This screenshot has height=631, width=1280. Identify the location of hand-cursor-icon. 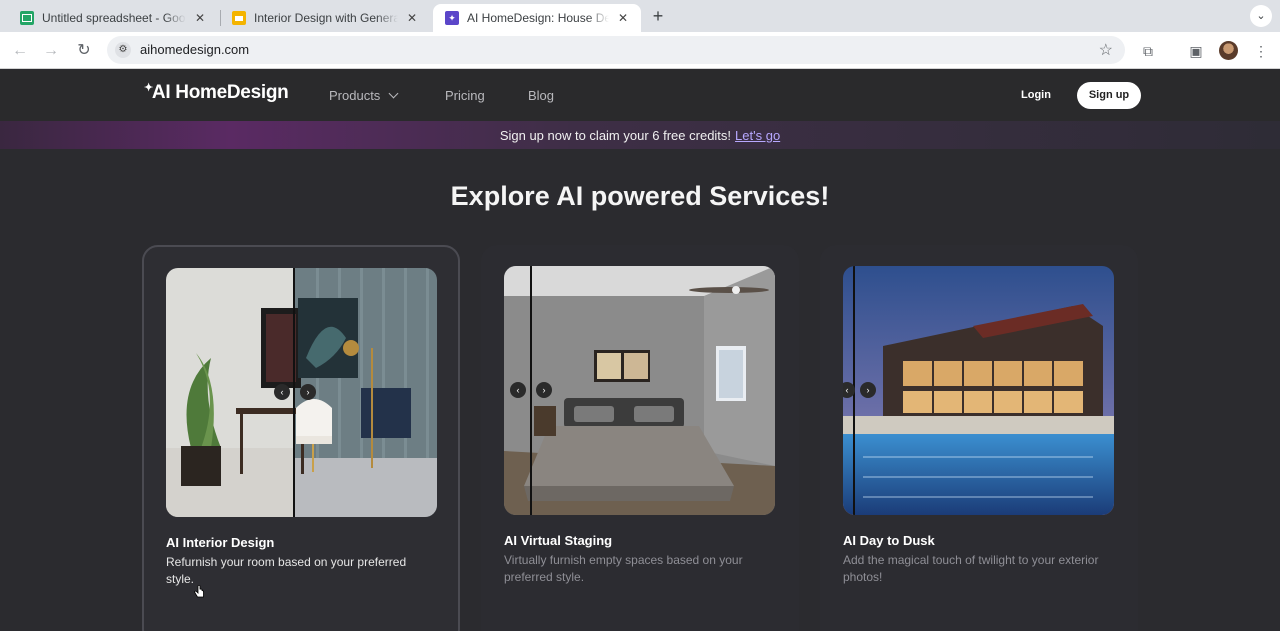
(199, 591).